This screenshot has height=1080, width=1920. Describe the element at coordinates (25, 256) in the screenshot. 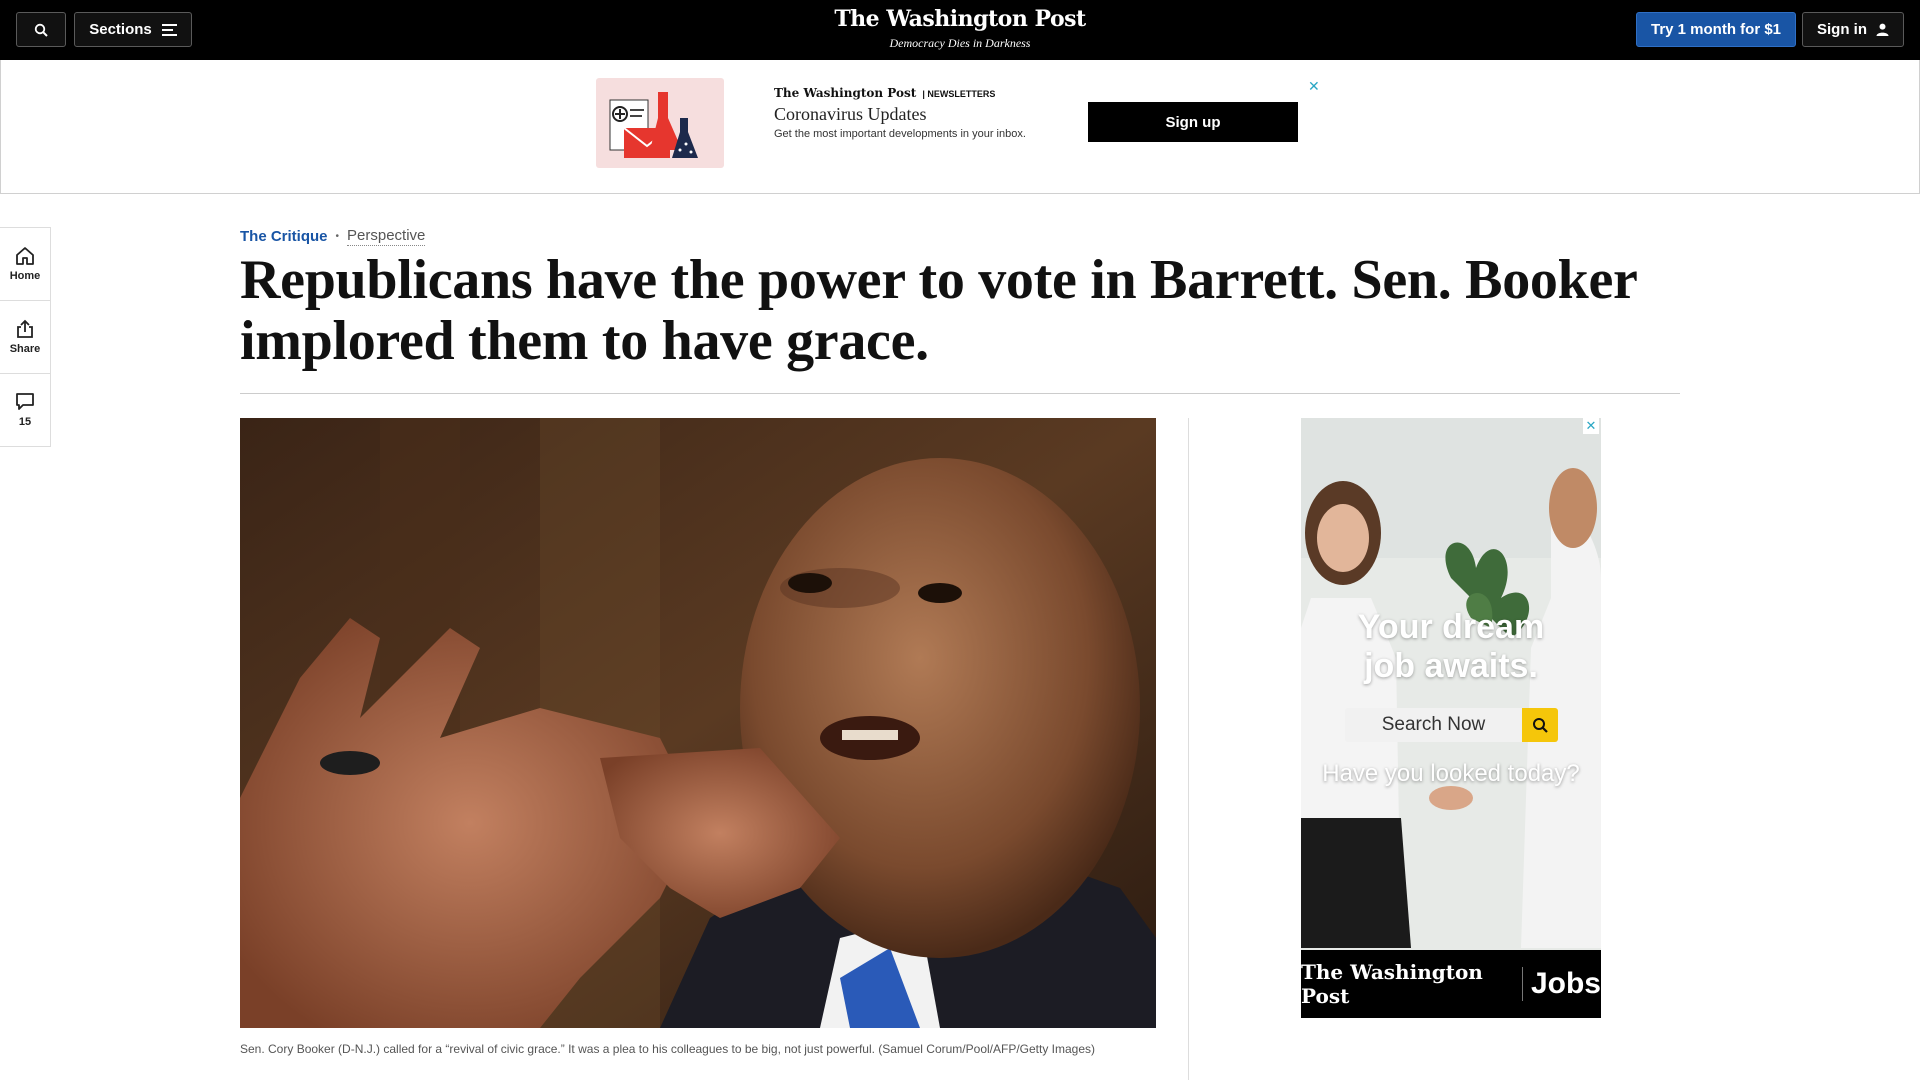

I see `home-icon` at that location.